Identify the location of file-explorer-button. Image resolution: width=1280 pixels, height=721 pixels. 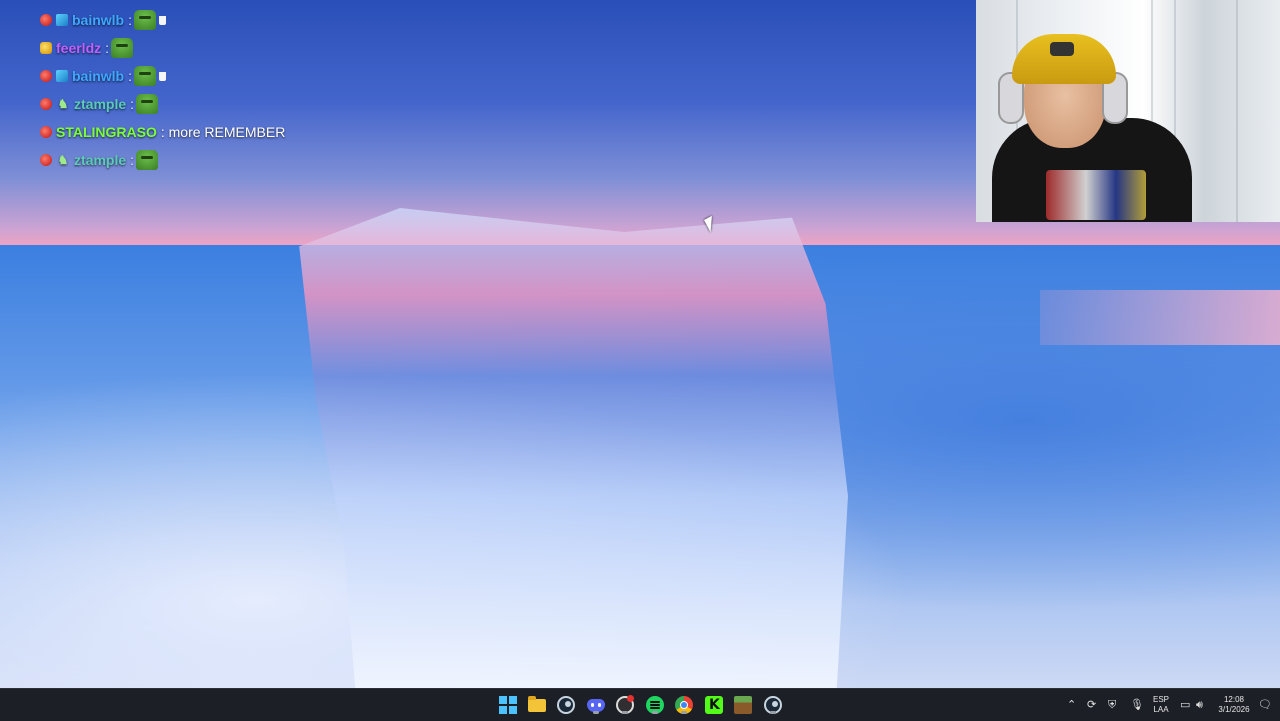
(537, 705).